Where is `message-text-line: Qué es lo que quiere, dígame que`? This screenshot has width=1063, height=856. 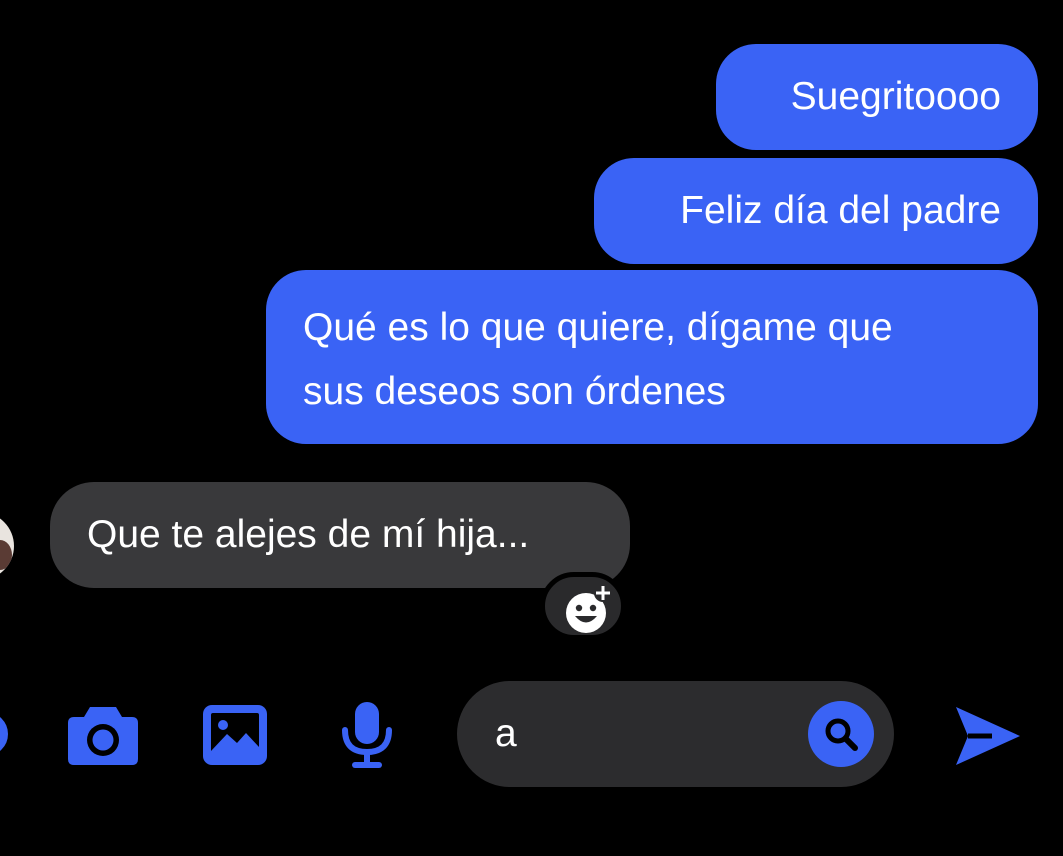 message-text-line: Qué es lo que quiere, dígame que is located at coordinates (598, 327).